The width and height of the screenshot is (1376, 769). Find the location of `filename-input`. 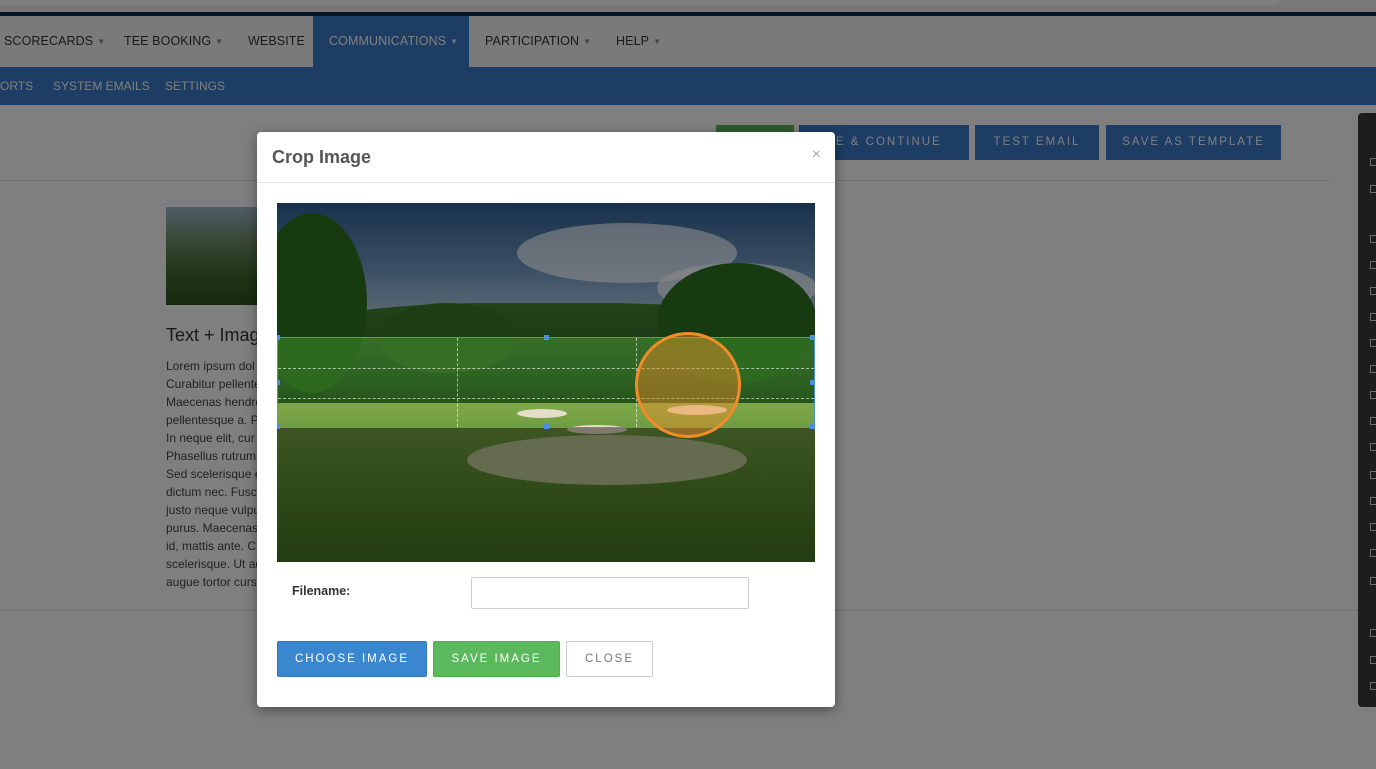

filename-input is located at coordinates (610, 593).